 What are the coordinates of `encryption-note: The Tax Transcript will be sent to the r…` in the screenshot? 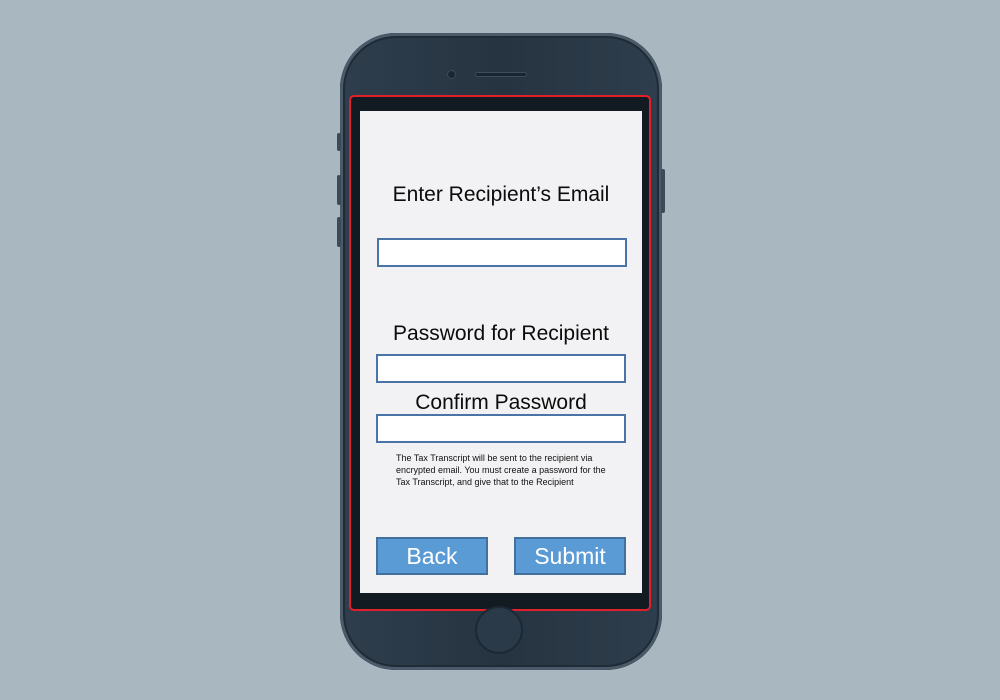 It's located at (501, 470).